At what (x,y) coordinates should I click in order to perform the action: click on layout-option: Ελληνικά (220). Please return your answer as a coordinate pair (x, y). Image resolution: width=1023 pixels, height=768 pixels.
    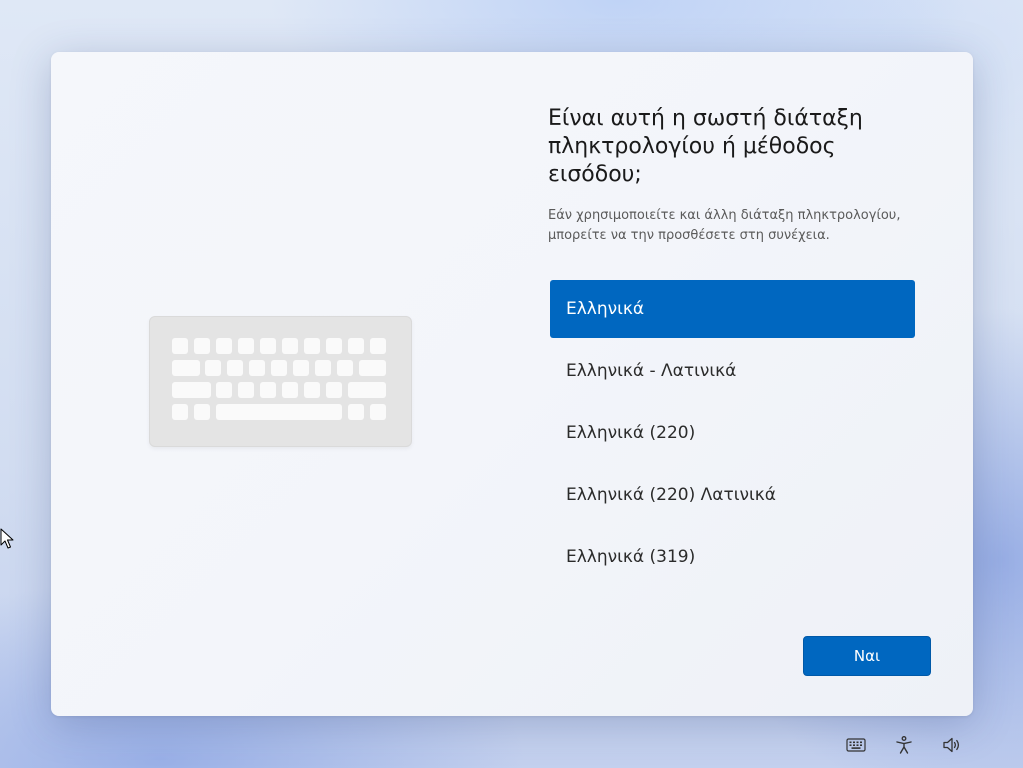
    Looking at the image, I should click on (732, 433).